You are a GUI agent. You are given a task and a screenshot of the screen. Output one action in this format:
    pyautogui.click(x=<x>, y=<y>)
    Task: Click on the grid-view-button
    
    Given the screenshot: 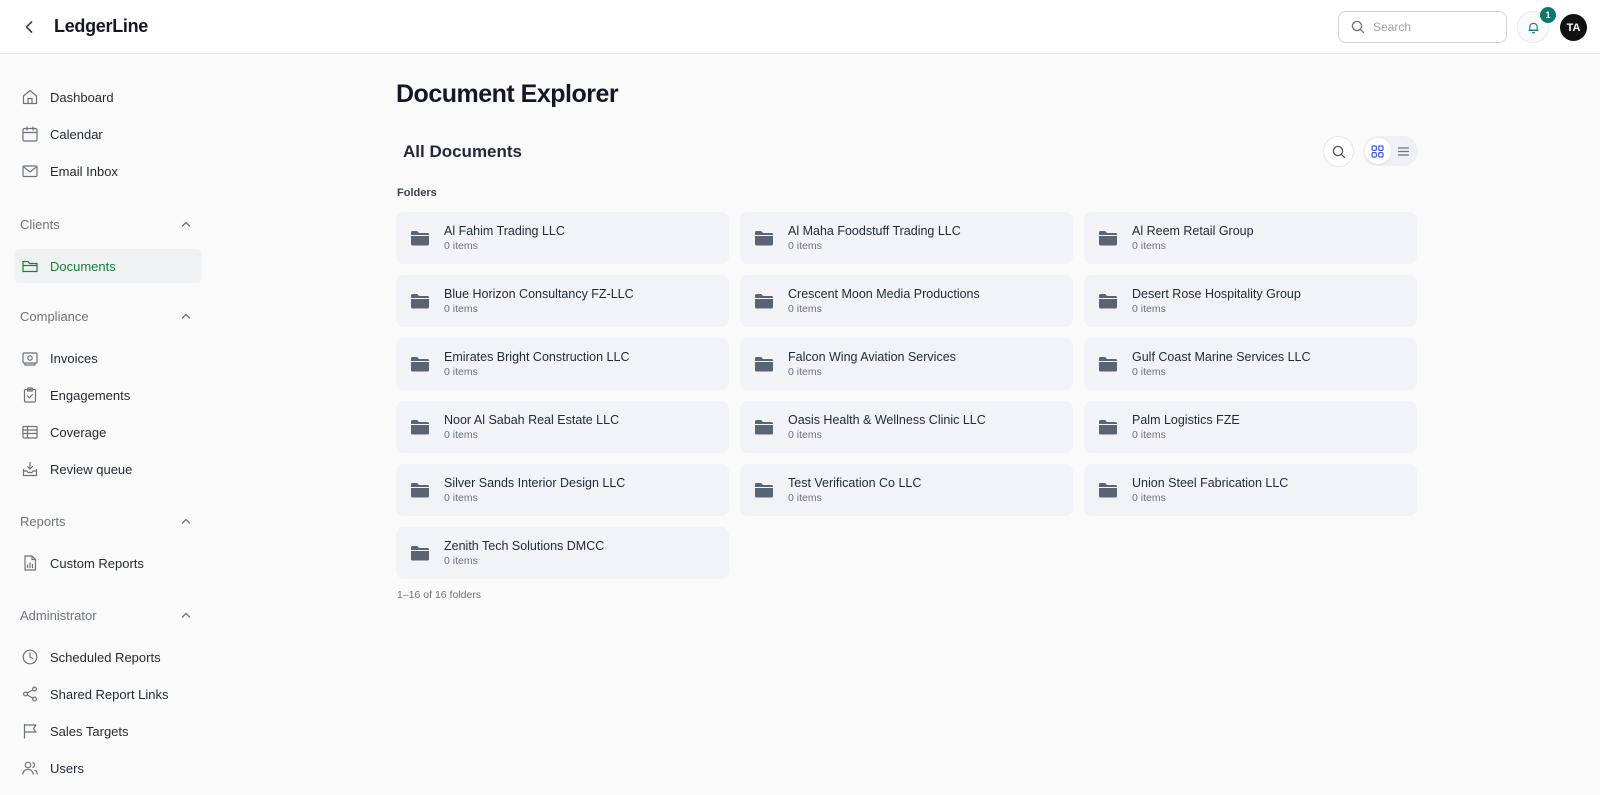 What is the action you would take?
    pyautogui.click(x=1378, y=151)
    